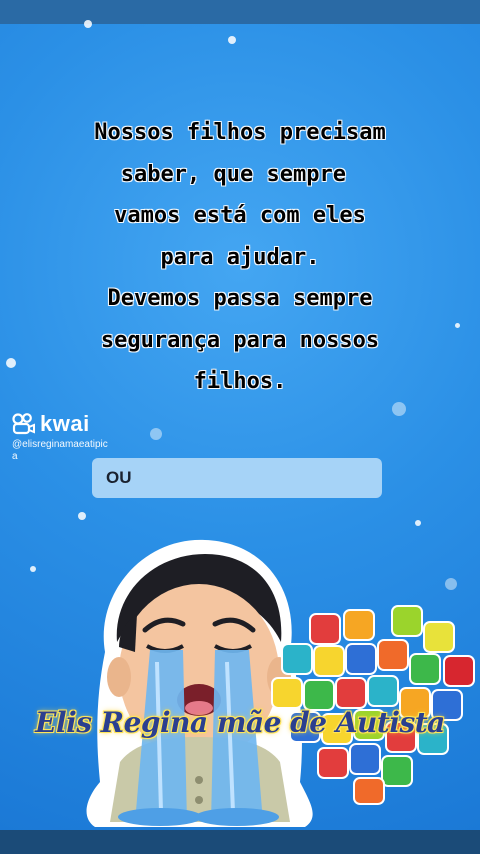  What do you see at coordinates (240, 381) in the screenshot?
I see `message-line: filhos.` at bounding box center [240, 381].